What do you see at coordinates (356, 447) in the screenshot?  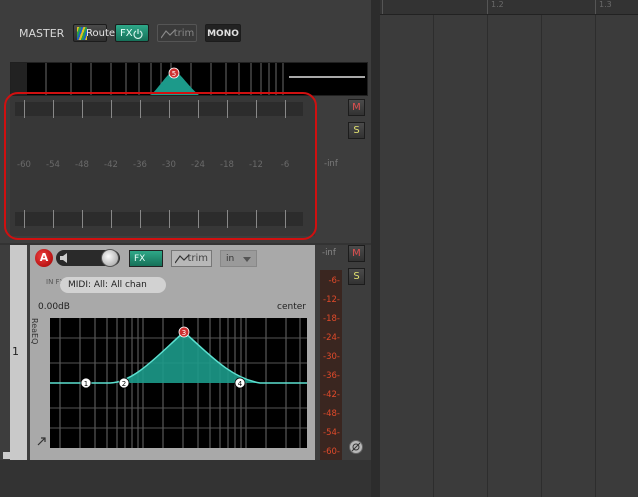 I see `phase-invert-icon` at bounding box center [356, 447].